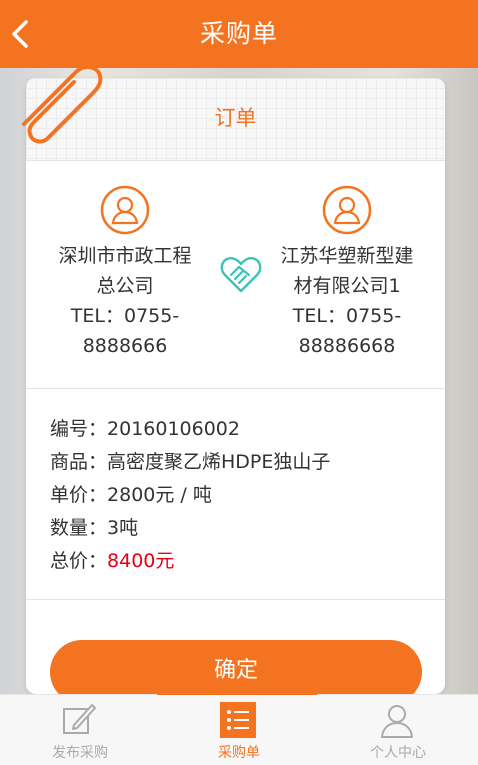 The image size is (478, 765). What do you see at coordinates (347, 331) in the screenshot?
I see `supplier-tel: TEL：0755-88886668` at bounding box center [347, 331].